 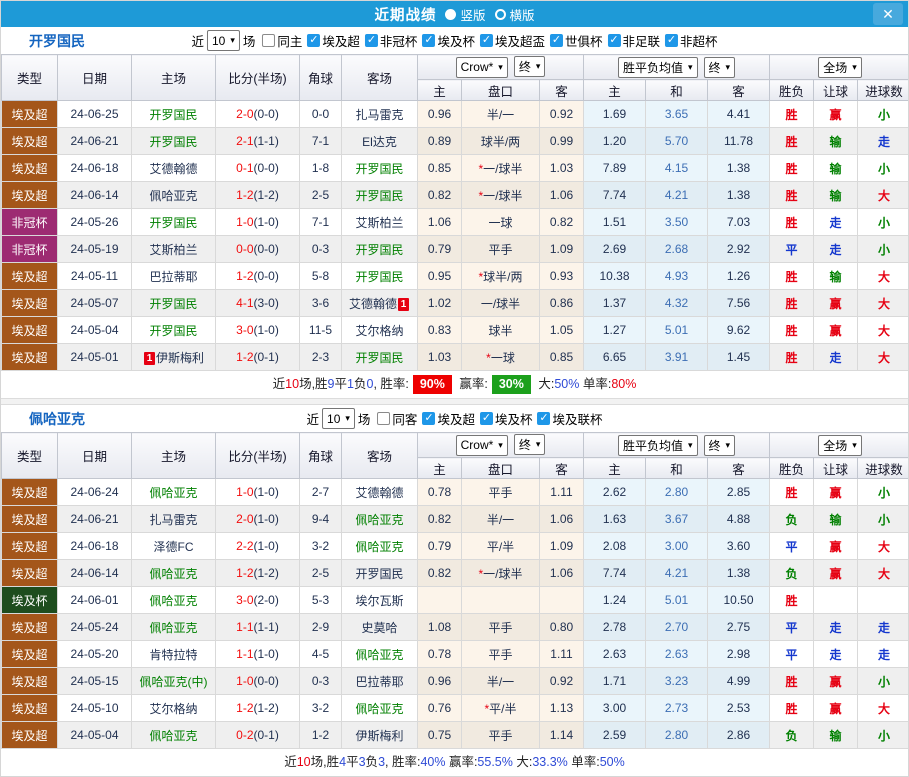 What do you see at coordinates (380, 330) in the screenshot?
I see `away-team-cell: 艾尔格纳` at bounding box center [380, 330].